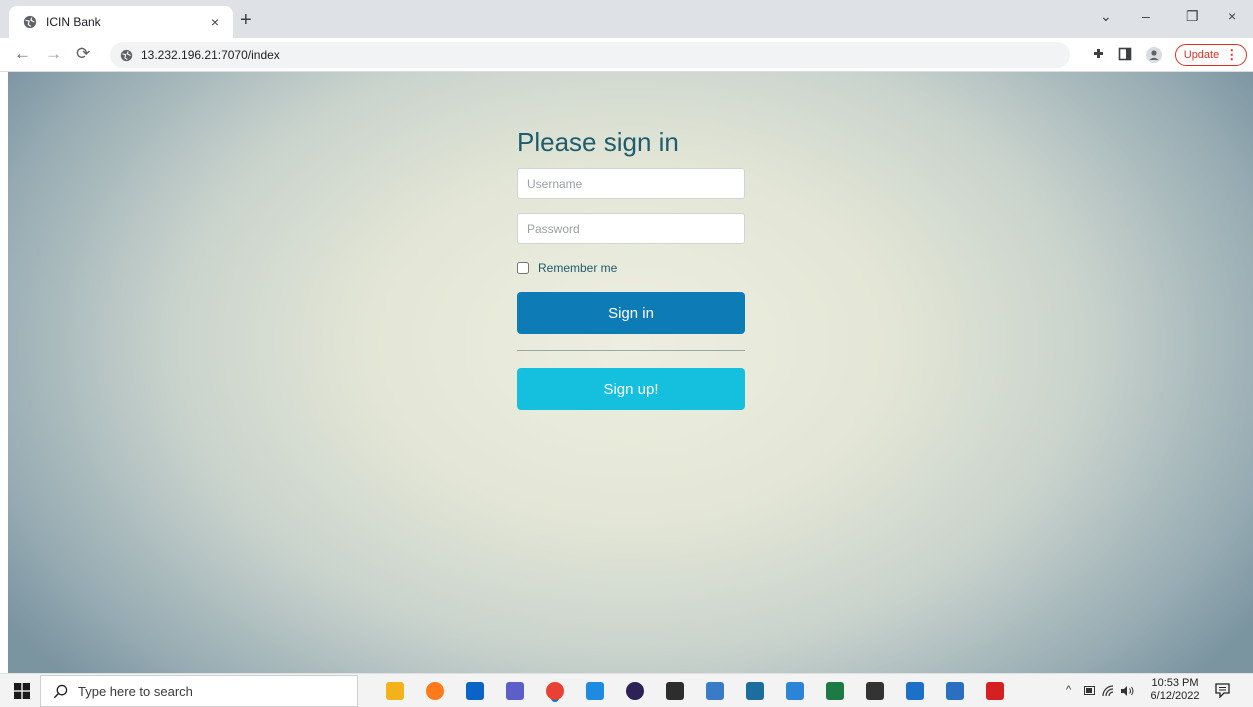 The height and width of the screenshot is (707, 1253). I want to click on taskbar-clock: 10:53 PM 6/12/2022, so click(1175, 690).